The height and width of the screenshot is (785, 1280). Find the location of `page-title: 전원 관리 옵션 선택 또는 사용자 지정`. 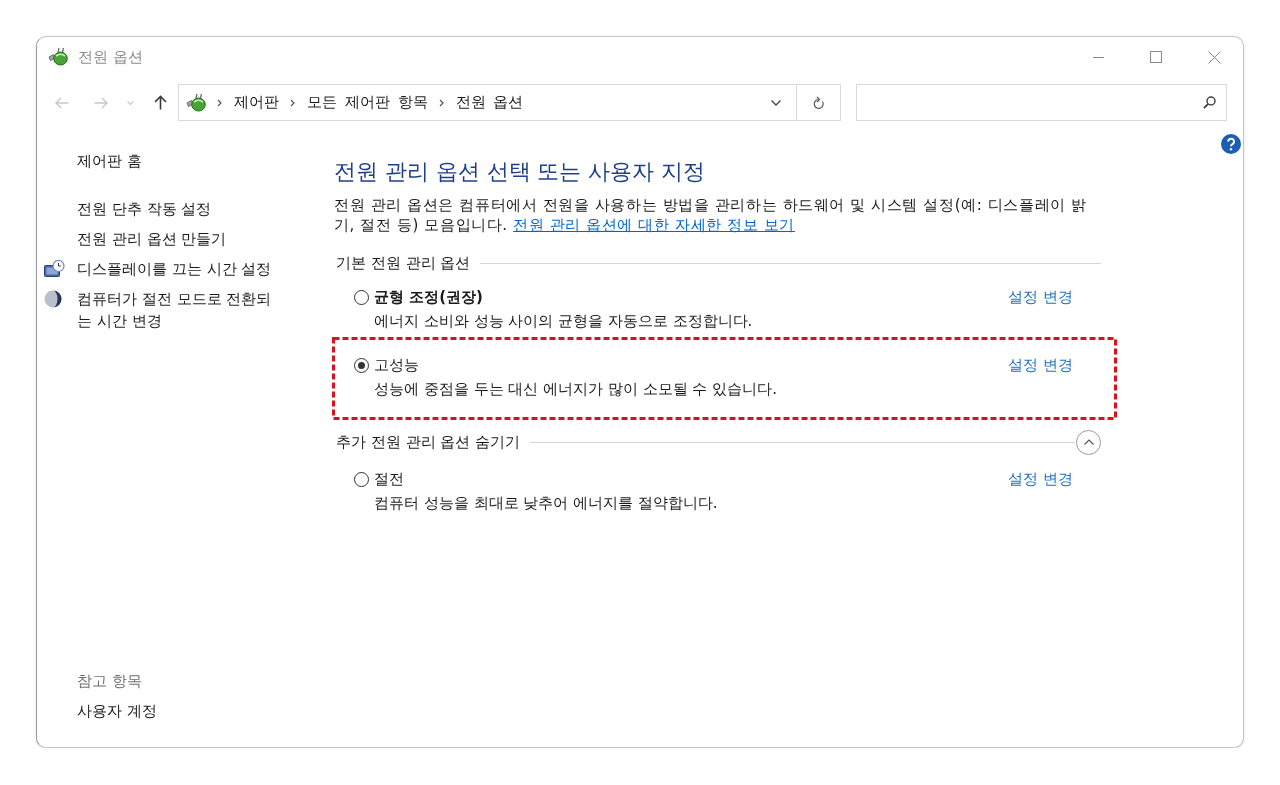

page-title: 전원 관리 옵션 선택 또는 사용자 지정 is located at coordinates (519, 172).